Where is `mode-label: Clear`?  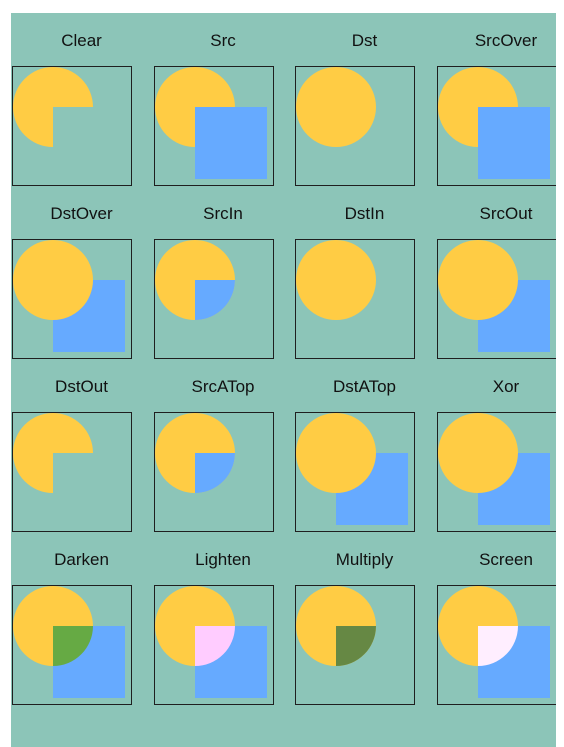 mode-label: Clear is located at coordinates (81, 40).